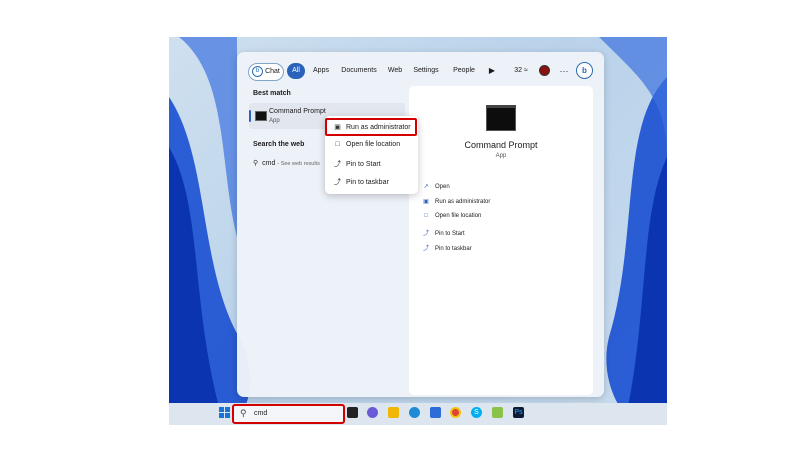  What do you see at coordinates (371, 127) in the screenshot?
I see `highlight-run-as-administrator` at bounding box center [371, 127].